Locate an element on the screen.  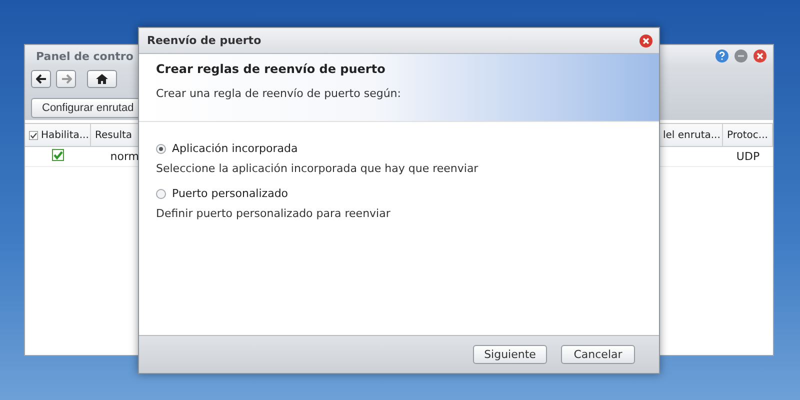
configure-router-button: Configurar enrutad is located at coordinates (85, 108).